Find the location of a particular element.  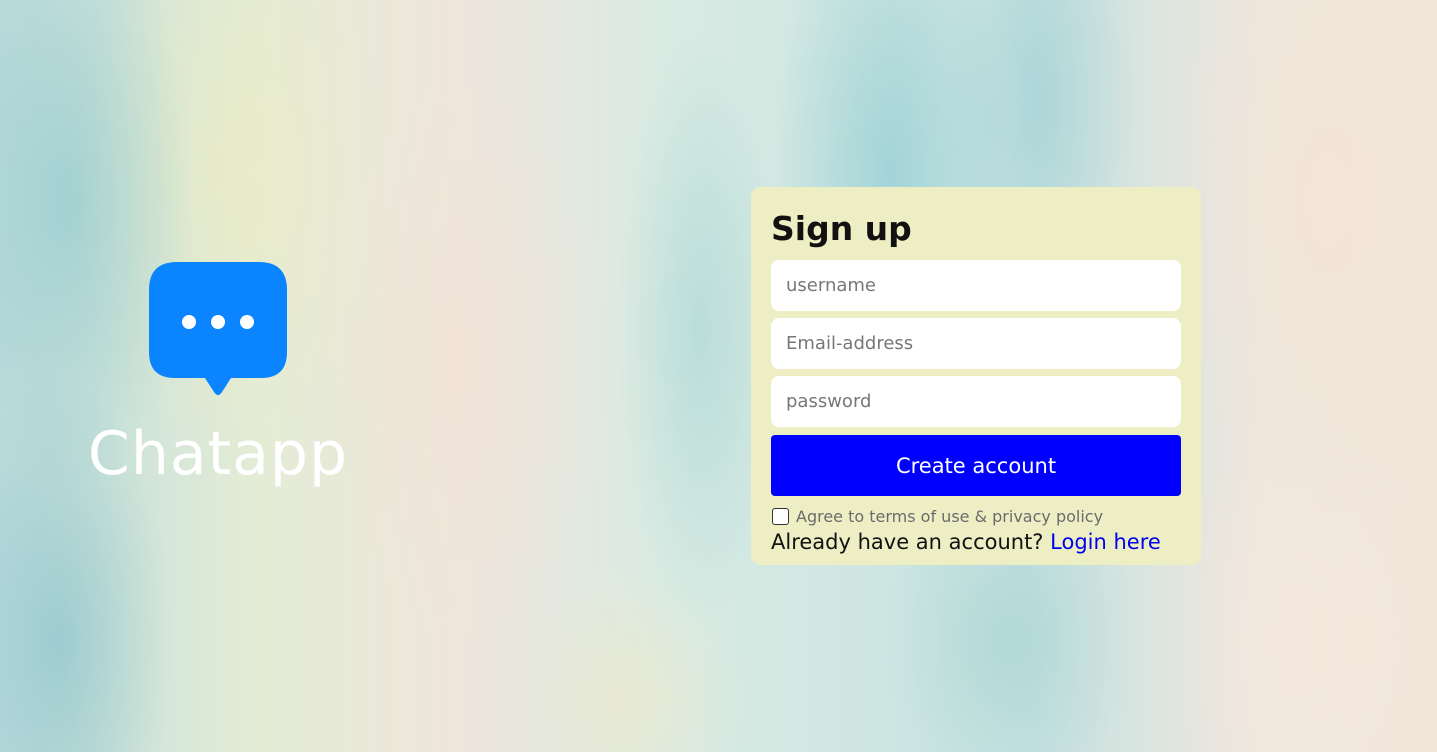

login-row: Already have an account? Login here is located at coordinates (976, 542).